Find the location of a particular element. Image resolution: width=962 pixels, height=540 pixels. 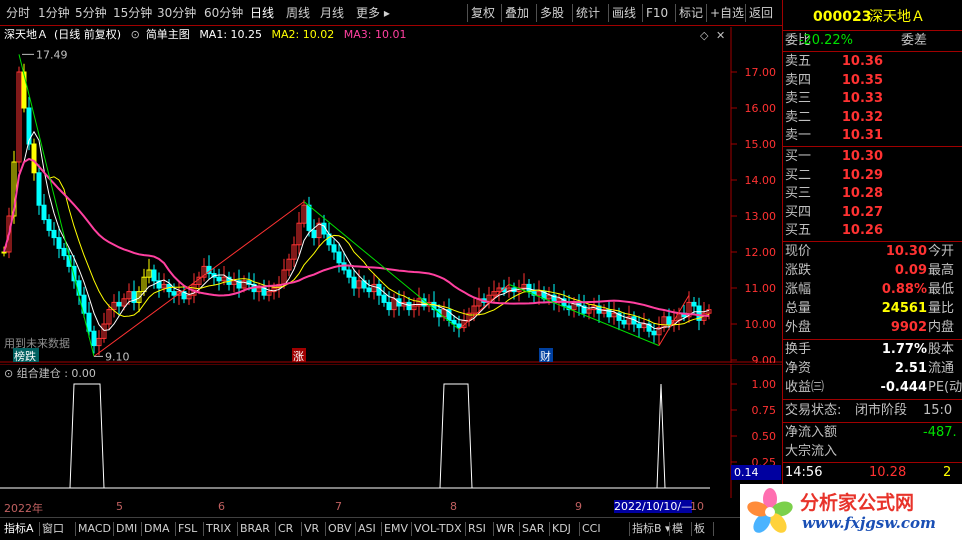

period-2-button: 5分钟 is located at coordinates (91, 13).